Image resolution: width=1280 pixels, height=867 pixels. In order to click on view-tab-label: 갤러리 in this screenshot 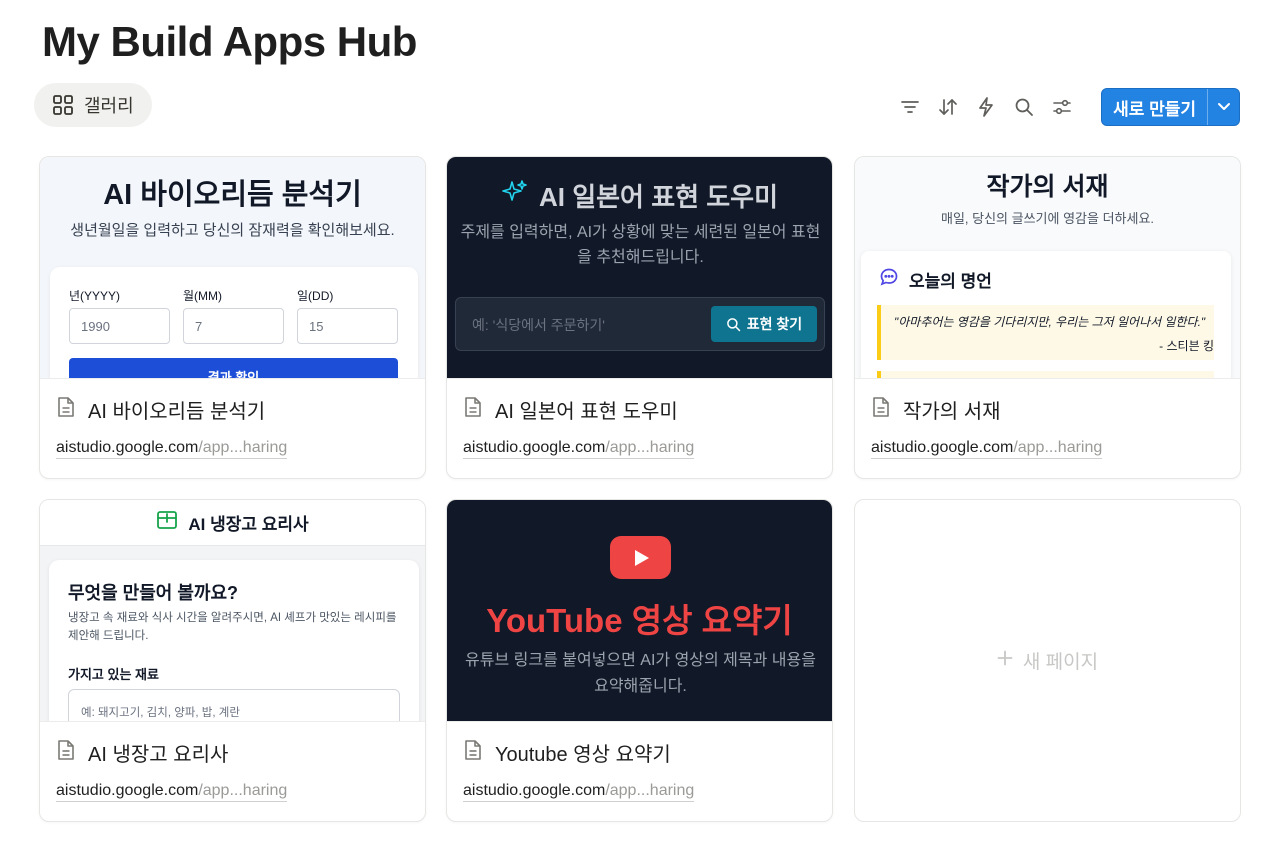, I will do `click(109, 106)`.